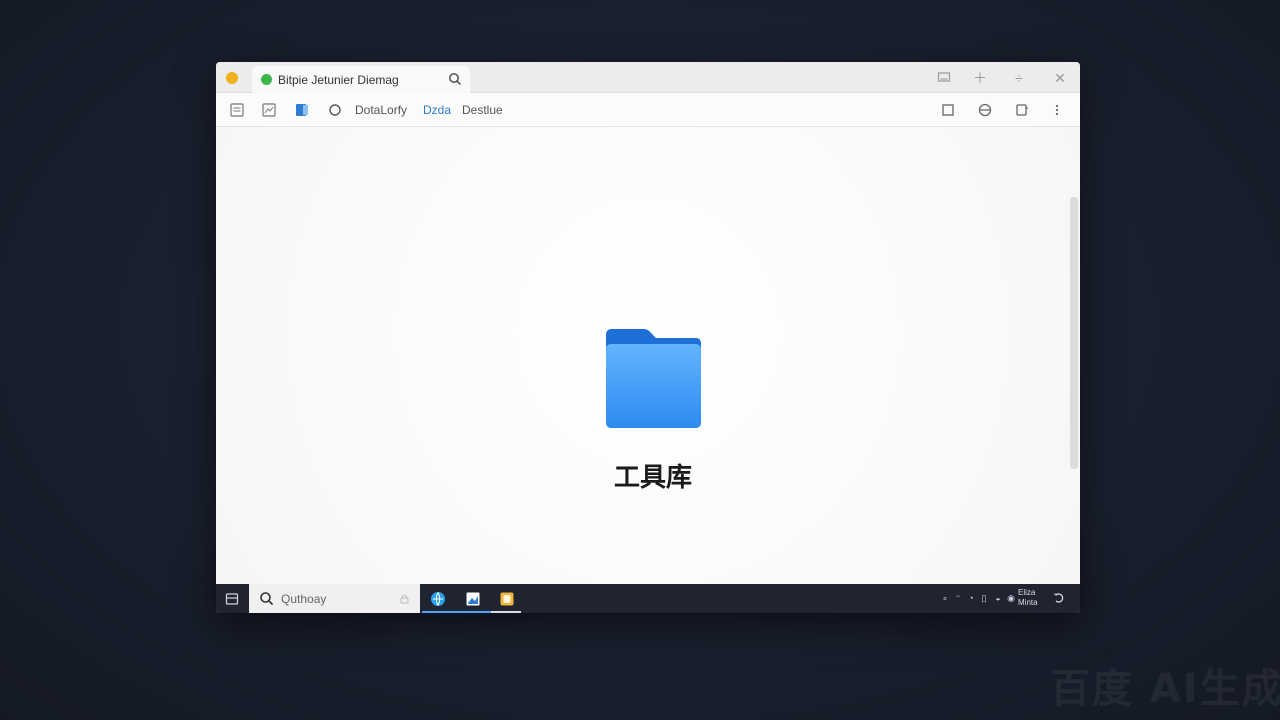  I want to click on wifi-icon: ◔, so click(971, 598).